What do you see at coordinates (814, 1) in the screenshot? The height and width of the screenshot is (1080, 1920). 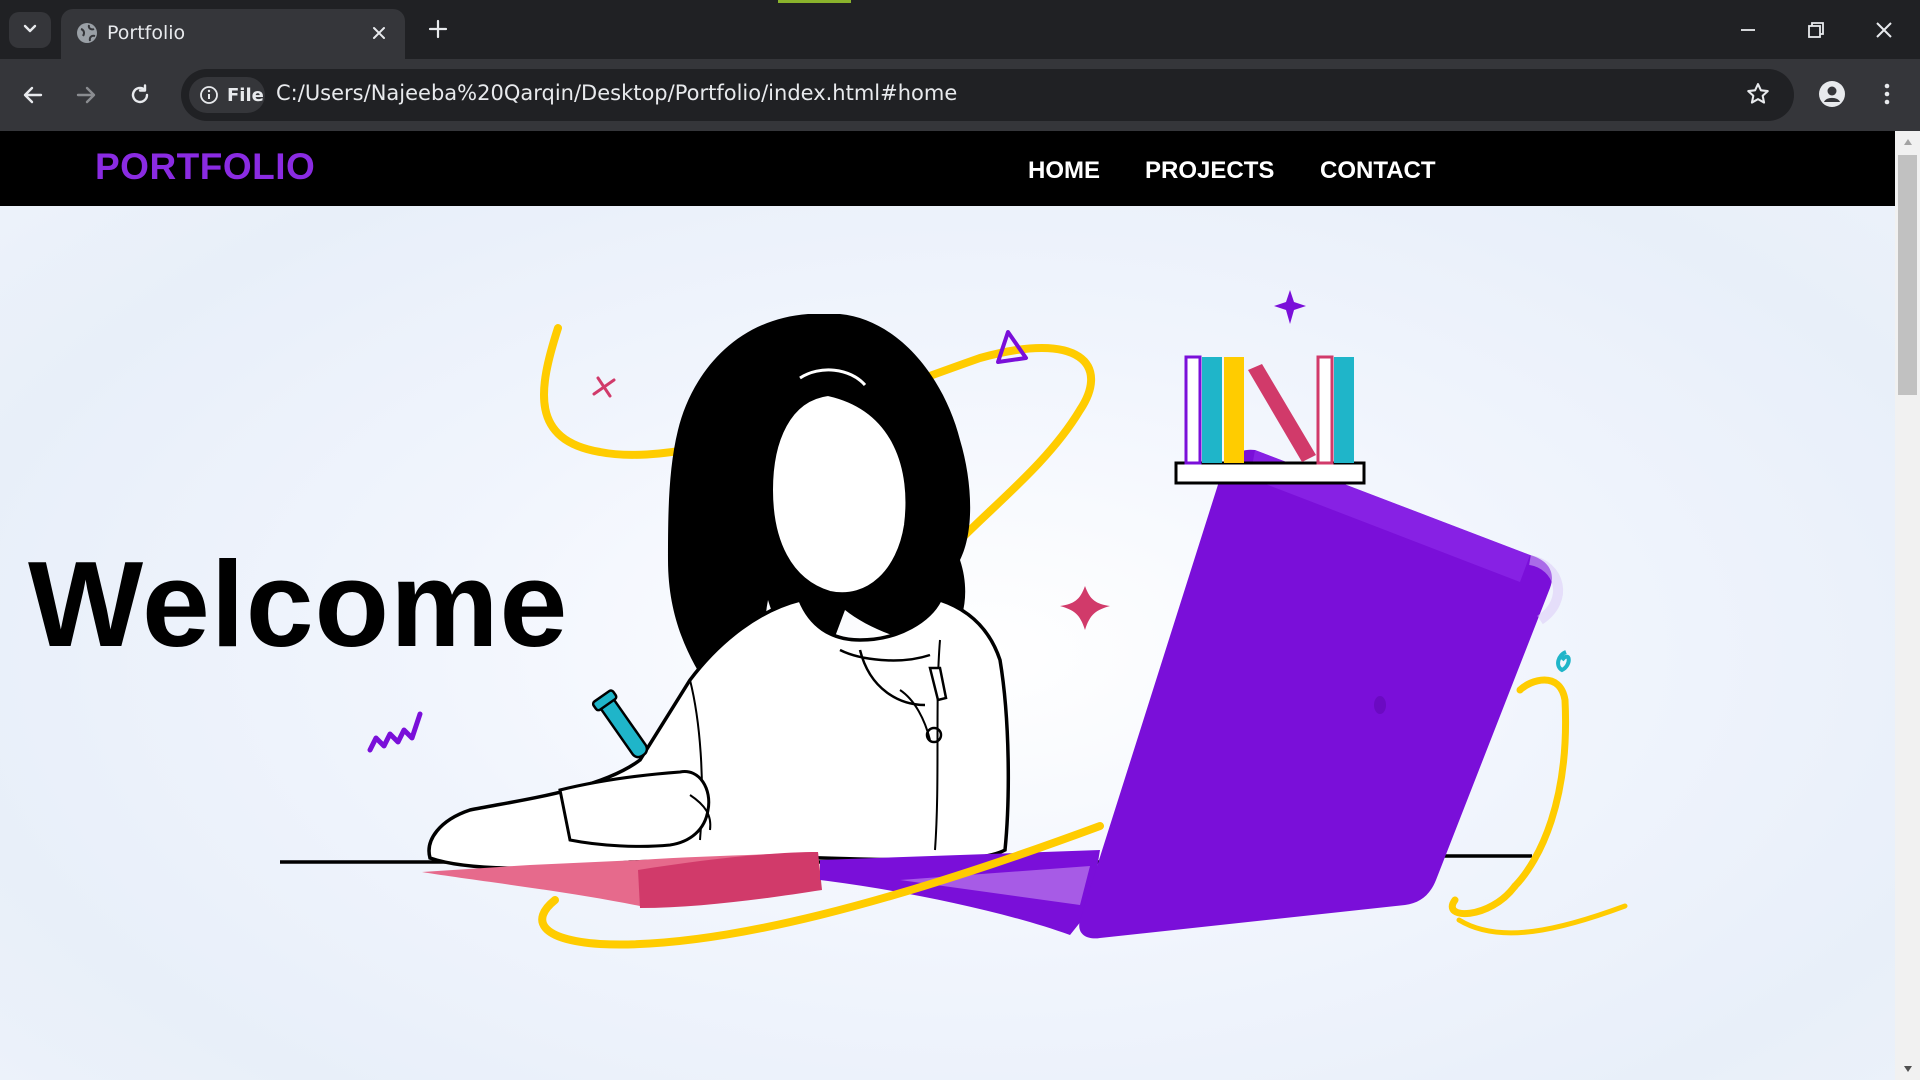 I see `tab-strip-accent` at bounding box center [814, 1].